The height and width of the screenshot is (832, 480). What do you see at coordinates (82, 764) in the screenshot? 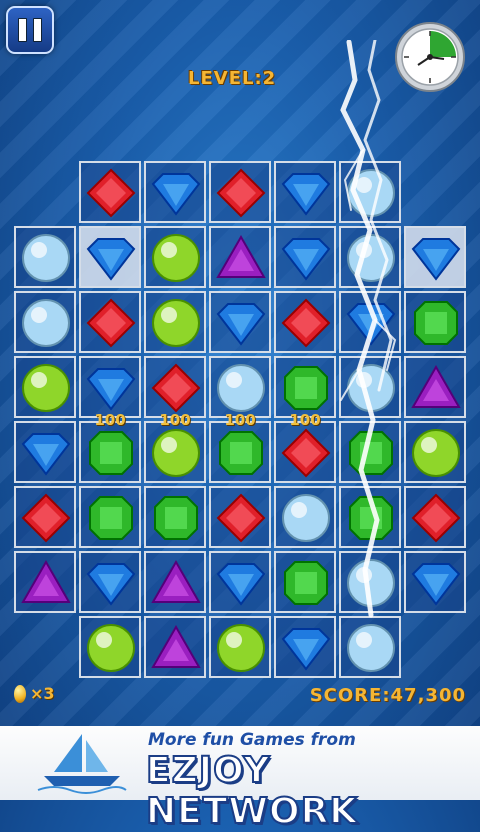
I see `sailboat-logo-icon` at bounding box center [82, 764].